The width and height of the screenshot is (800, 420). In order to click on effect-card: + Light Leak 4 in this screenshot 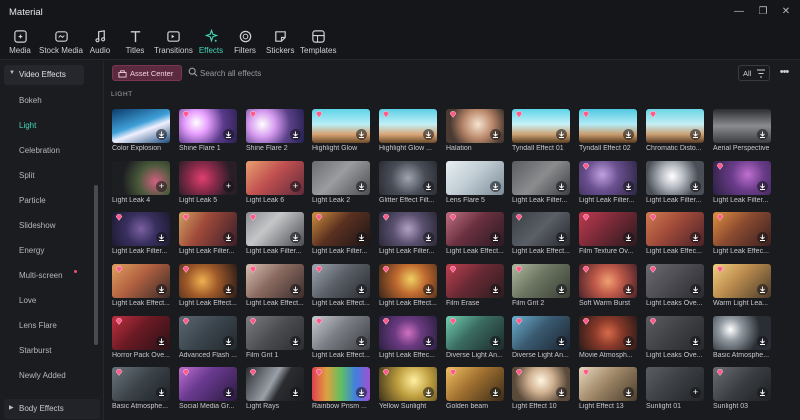, I will do `click(137, 181)`.